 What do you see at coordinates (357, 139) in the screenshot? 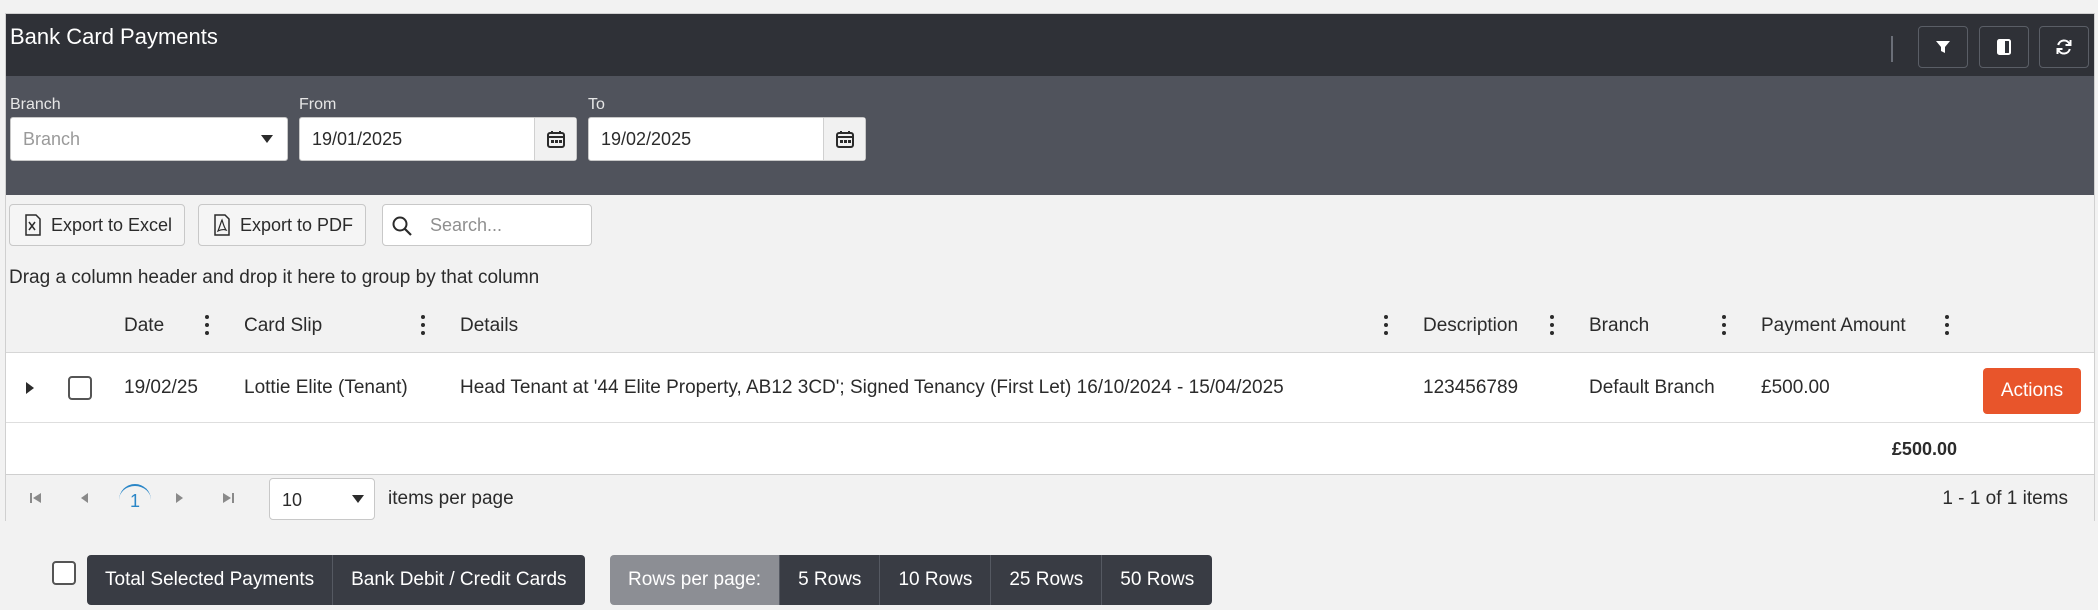
I see `from-date-value: 19/01/2025` at bounding box center [357, 139].